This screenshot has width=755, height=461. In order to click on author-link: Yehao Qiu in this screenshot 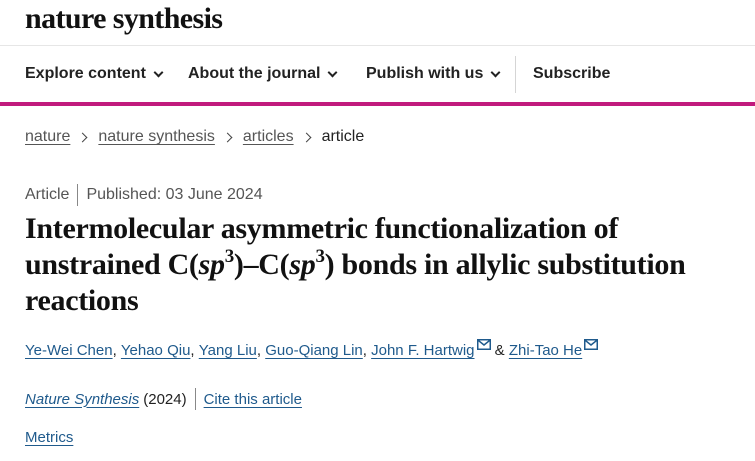, I will do `click(156, 350)`.